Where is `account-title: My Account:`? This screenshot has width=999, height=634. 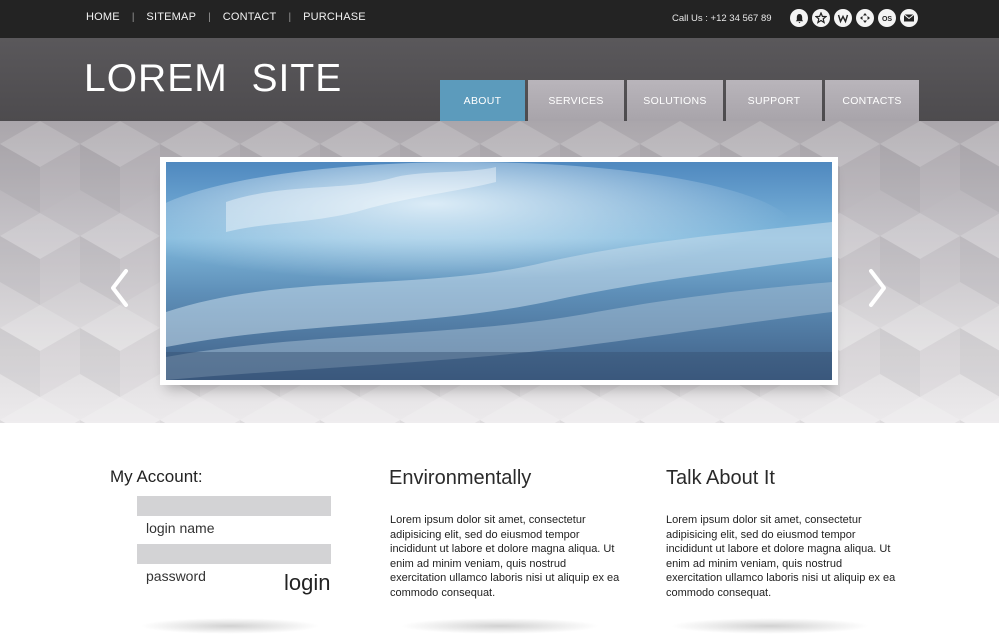 account-title: My Account: is located at coordinates (156, 476).